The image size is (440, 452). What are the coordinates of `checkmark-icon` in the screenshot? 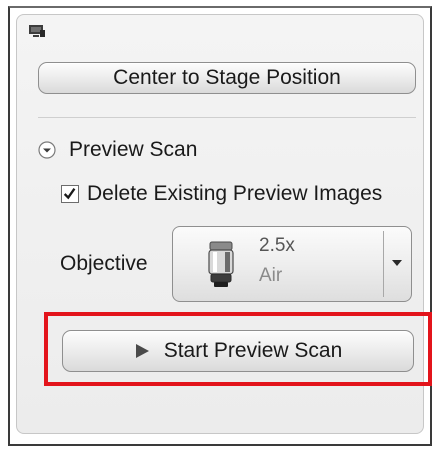 It's located at (69, 194).